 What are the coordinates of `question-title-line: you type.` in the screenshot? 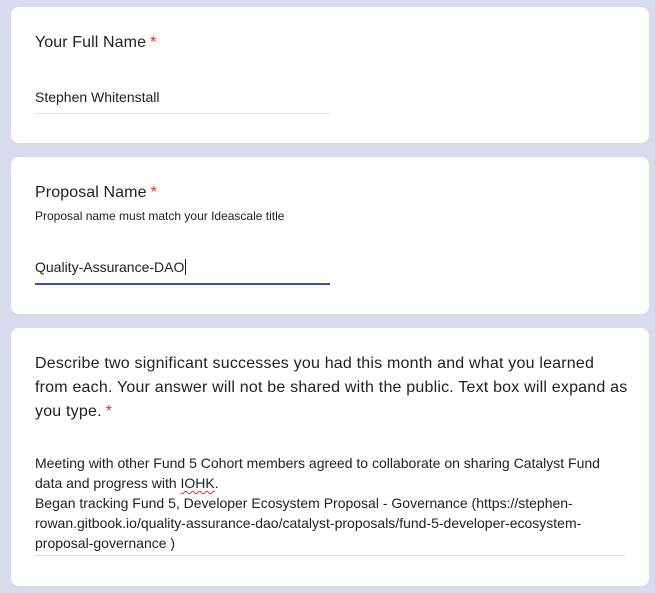 It's located at (68, 411).